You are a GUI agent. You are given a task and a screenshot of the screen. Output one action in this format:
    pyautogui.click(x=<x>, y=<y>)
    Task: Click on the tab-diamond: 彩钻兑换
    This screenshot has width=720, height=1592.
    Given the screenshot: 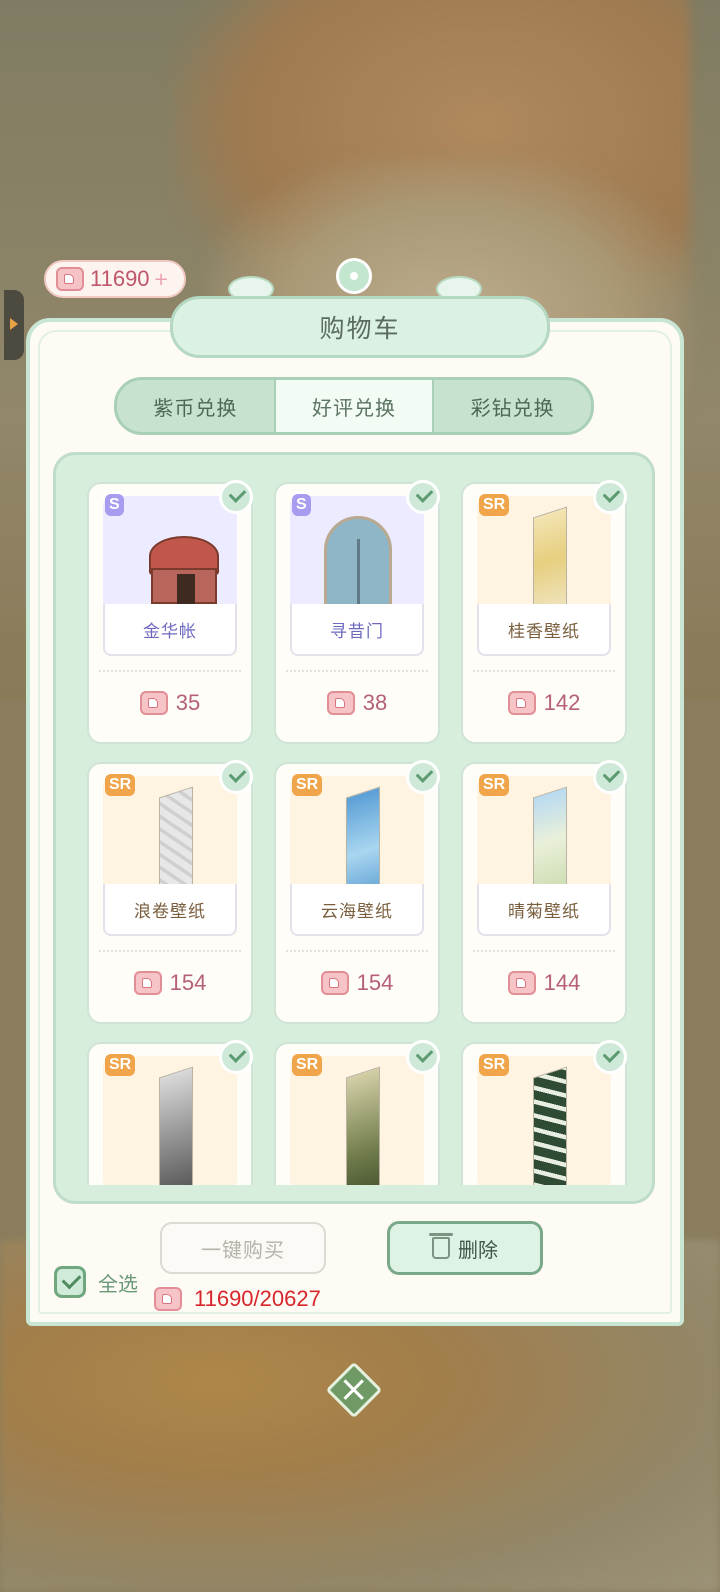 What is the action you would take?
    pyautogui.click(x=512, y=406)
    